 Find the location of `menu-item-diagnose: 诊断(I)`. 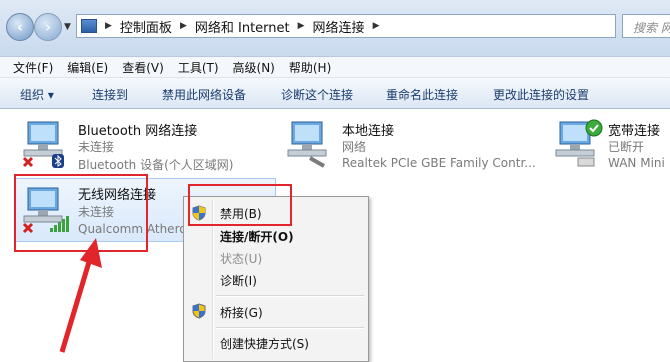

menu-item-diagnose: 诊断(I) is located at coordinates (238, 280).